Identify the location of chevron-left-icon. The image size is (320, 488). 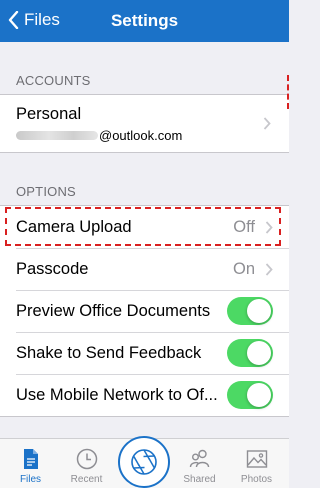
(13, 20).